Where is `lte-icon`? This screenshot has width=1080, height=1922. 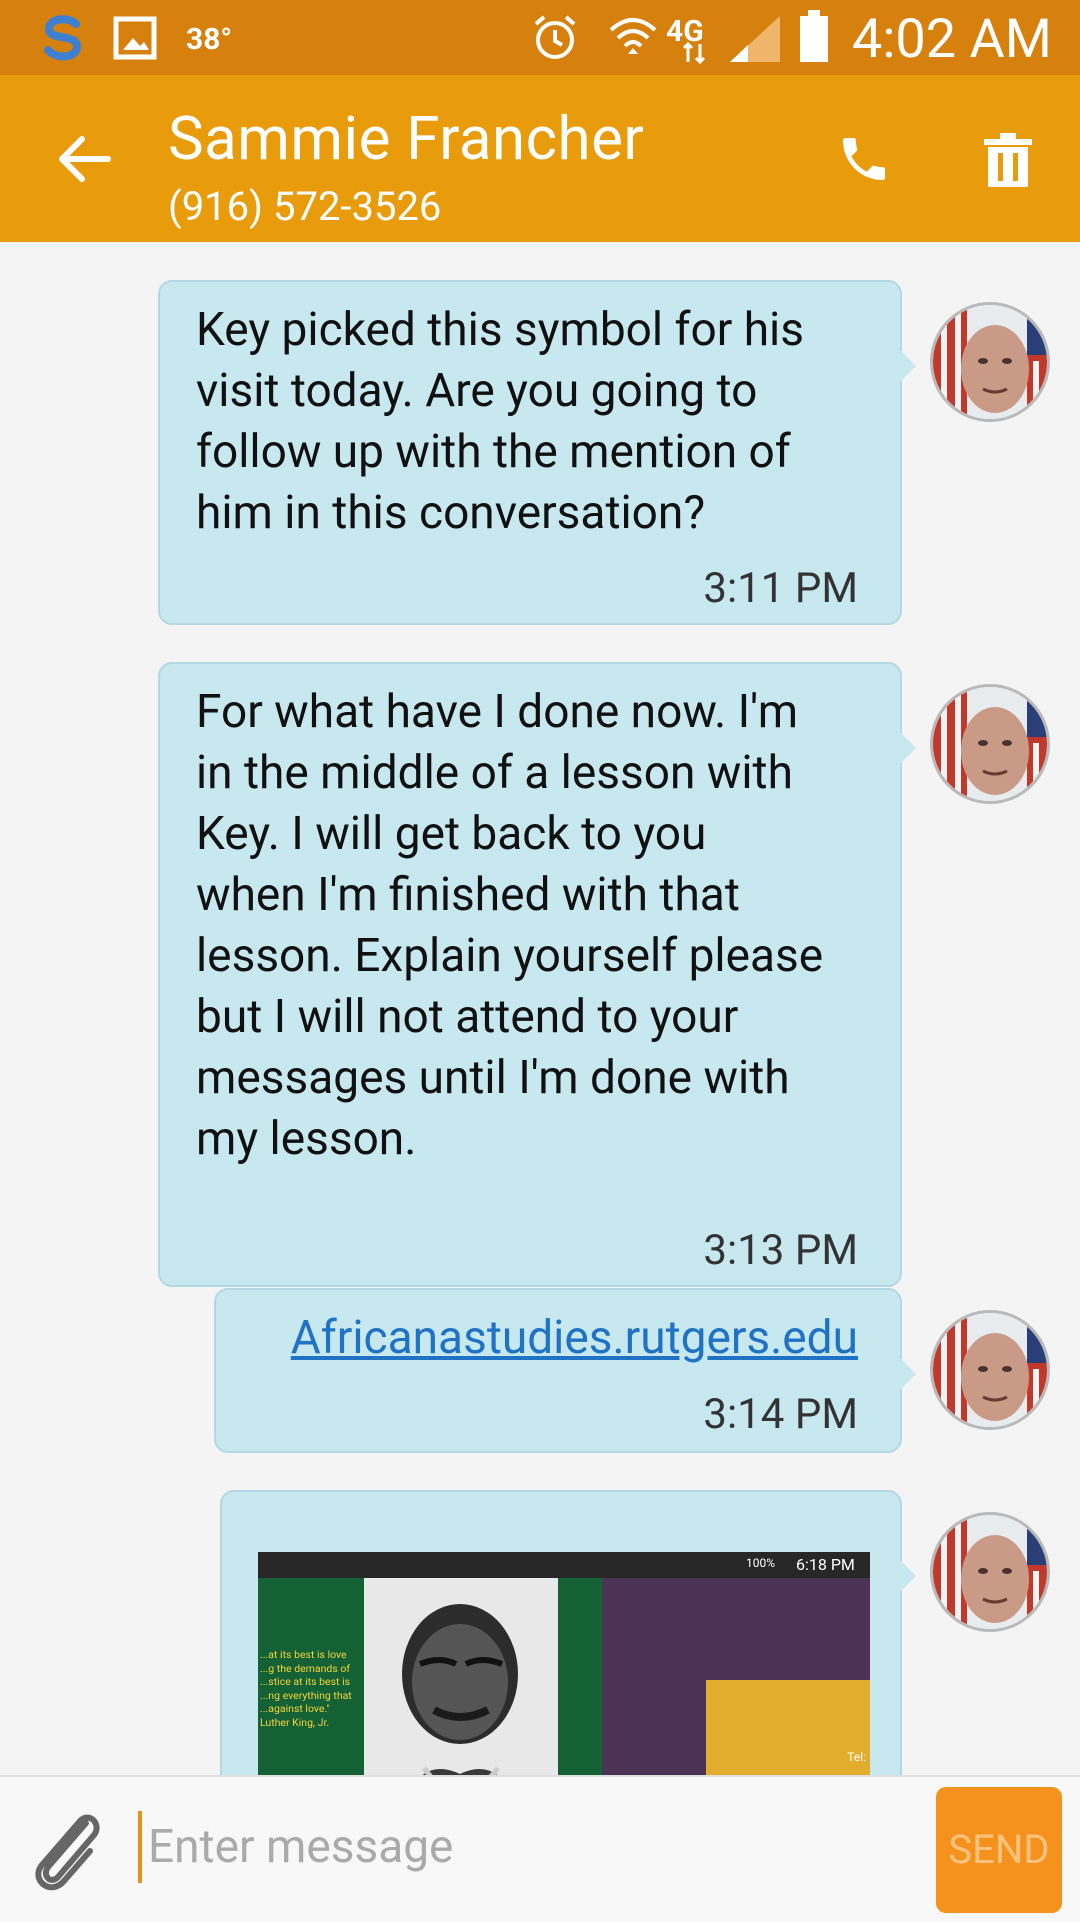
lte-icon is located at coordinates (694, 53).